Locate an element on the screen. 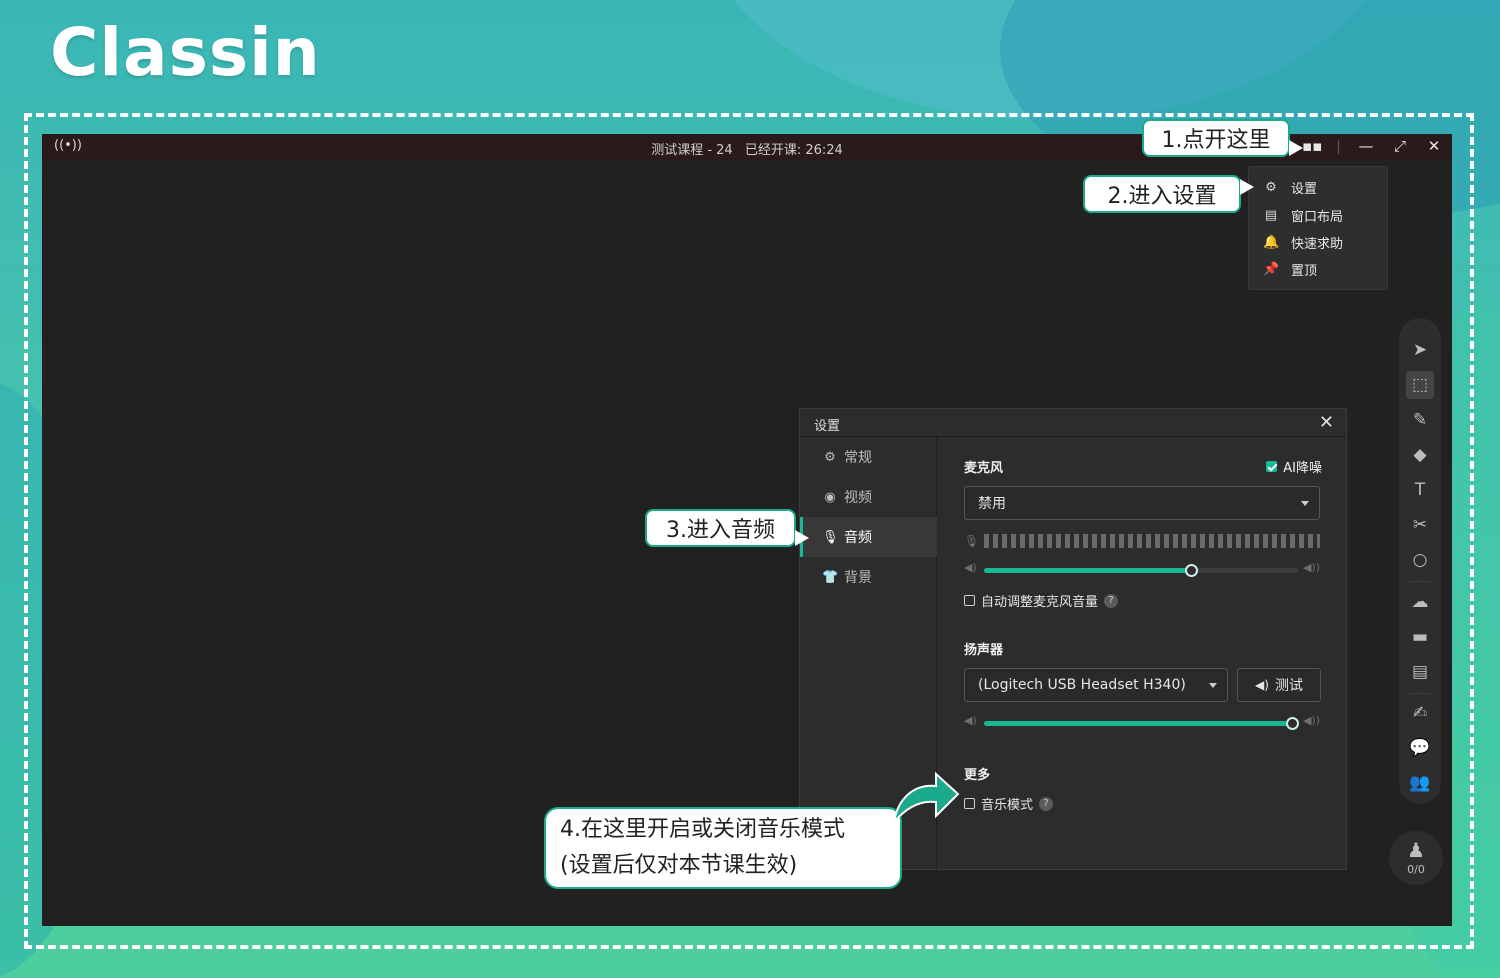 The width and height of the screenshot is (1500, 978). classin-logo: Classin is located at coordinates (185, 52).